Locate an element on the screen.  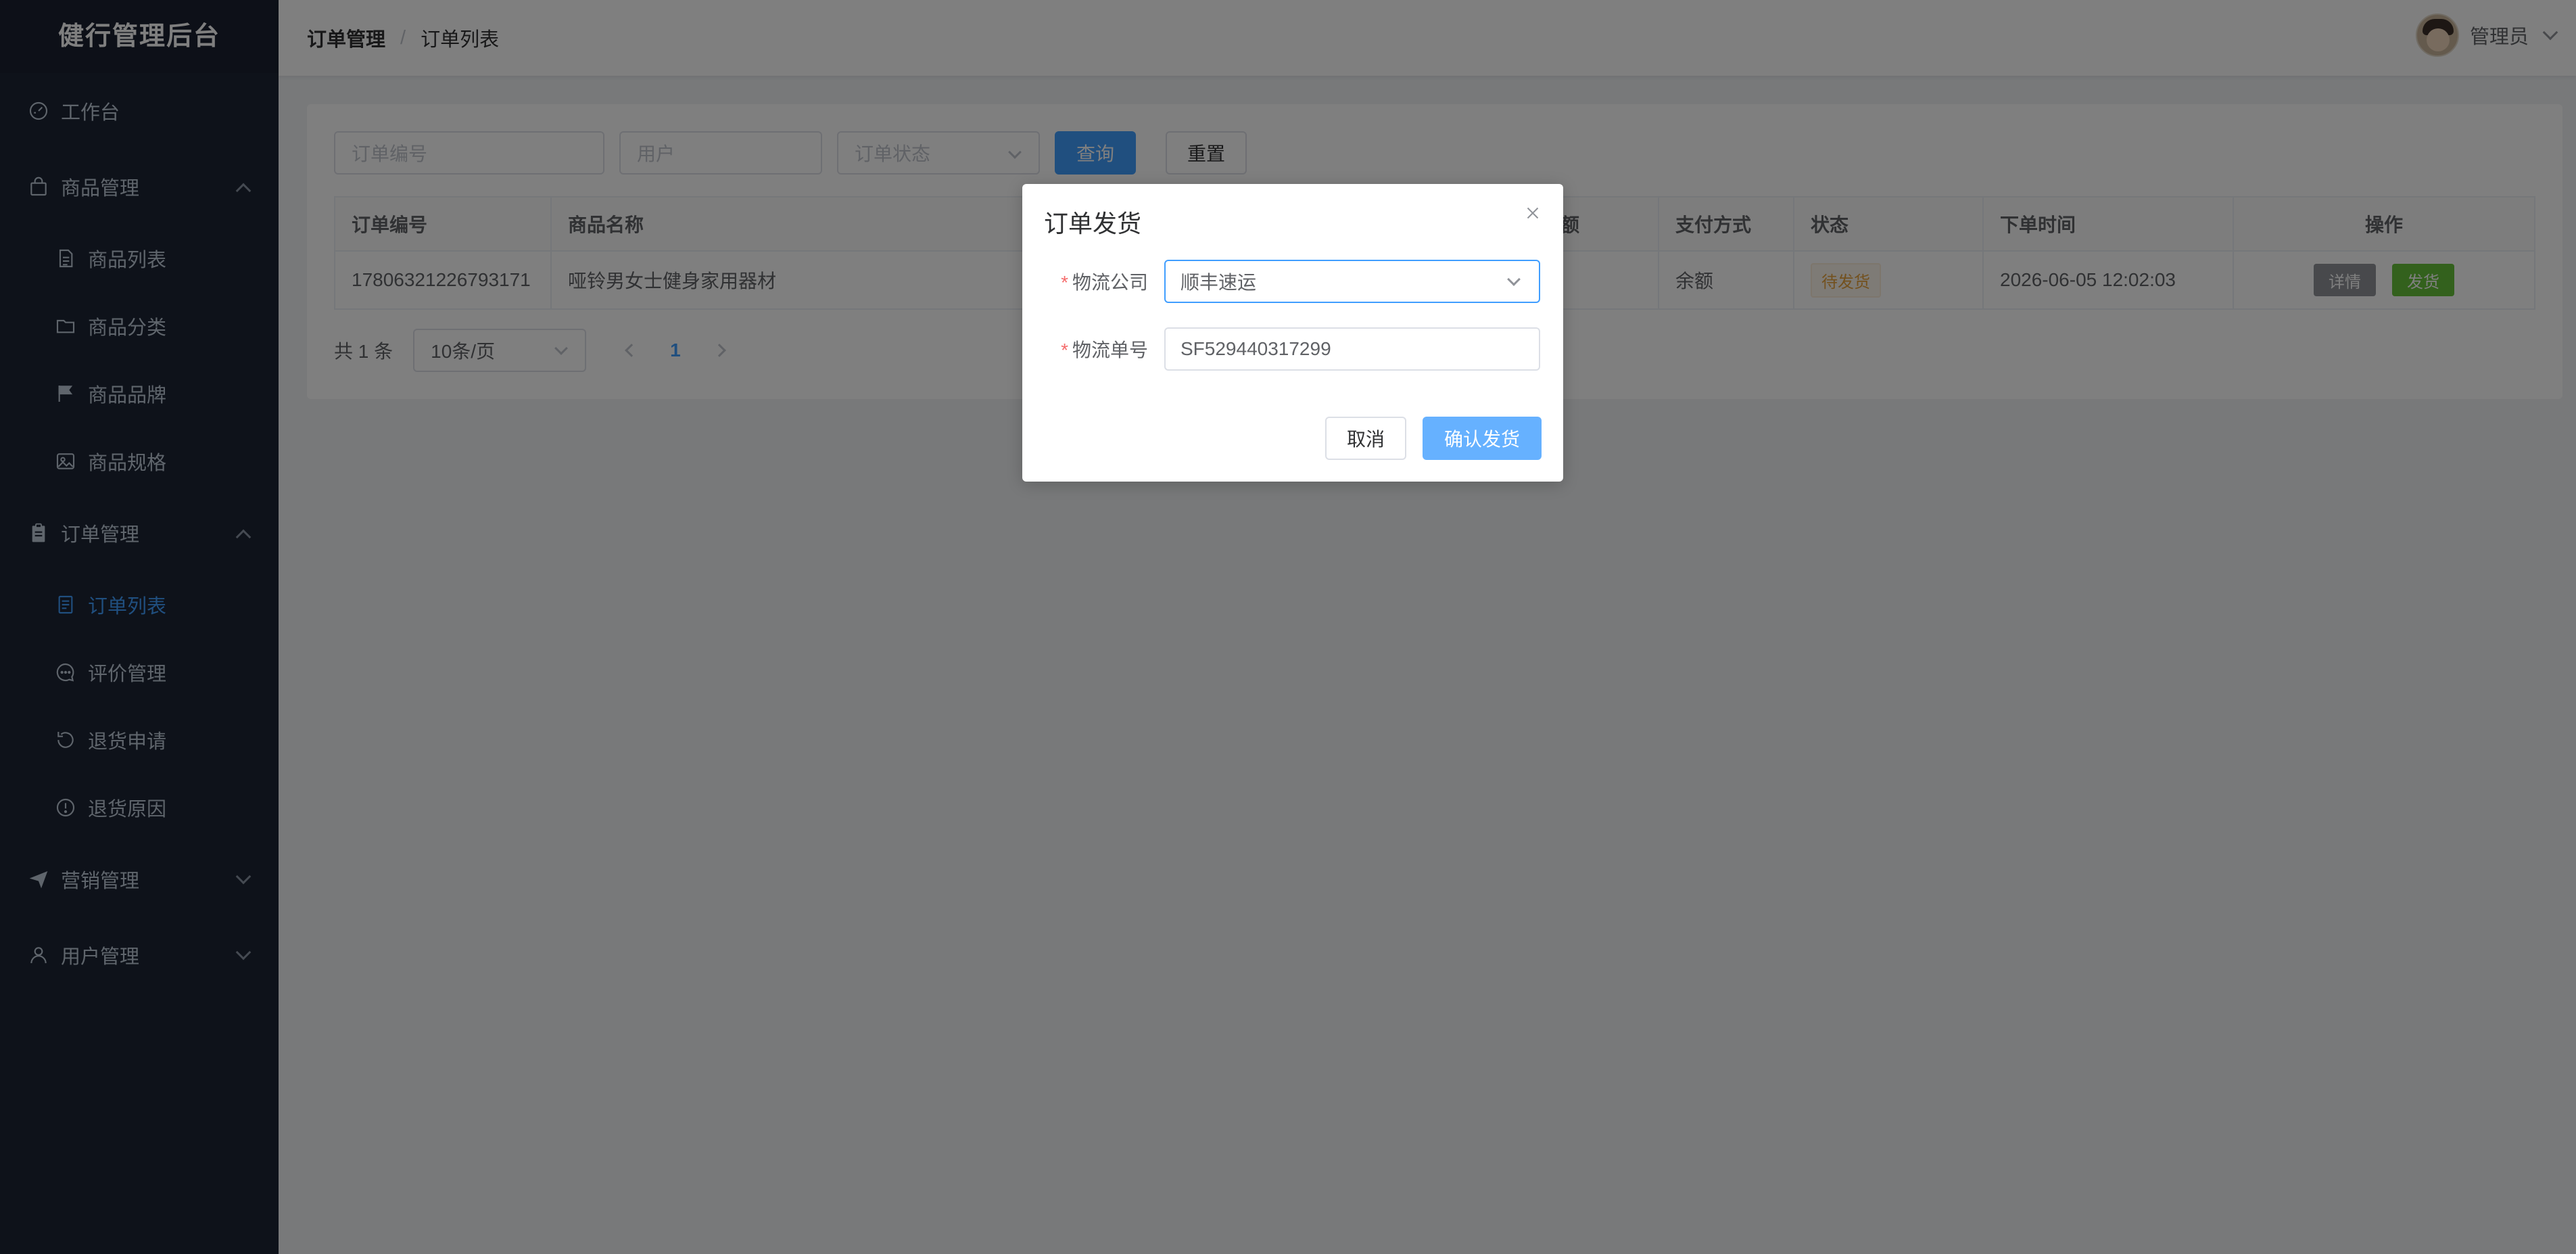
cancel-button: 取消 is located at coordinates (1365, 438).